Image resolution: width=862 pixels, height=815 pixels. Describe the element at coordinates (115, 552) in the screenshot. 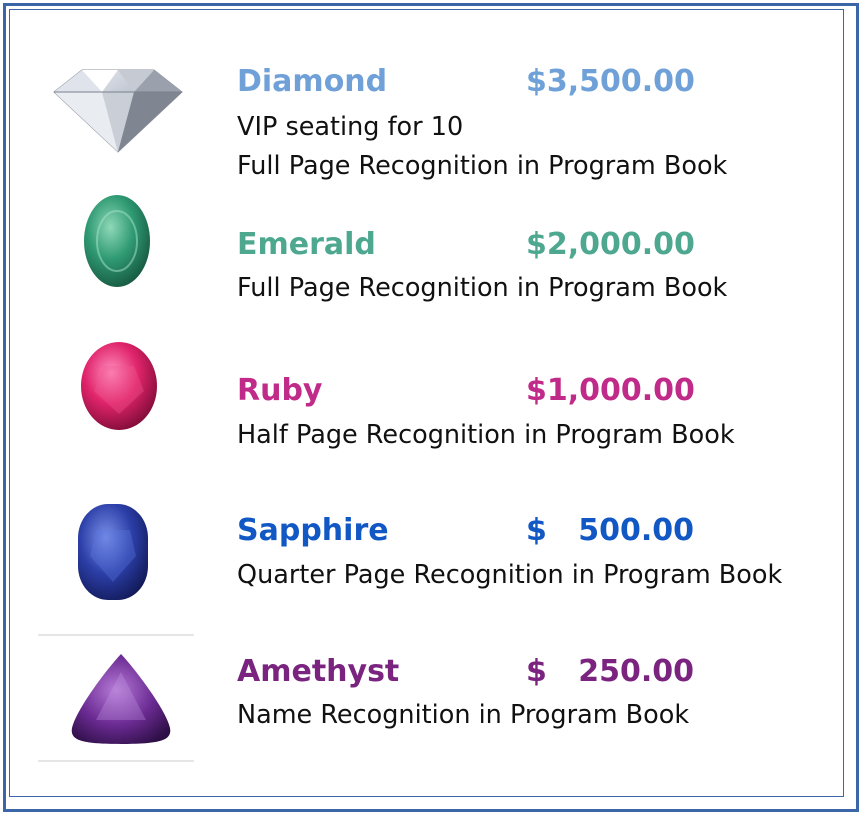

I see `sapphire-icon` at that location.